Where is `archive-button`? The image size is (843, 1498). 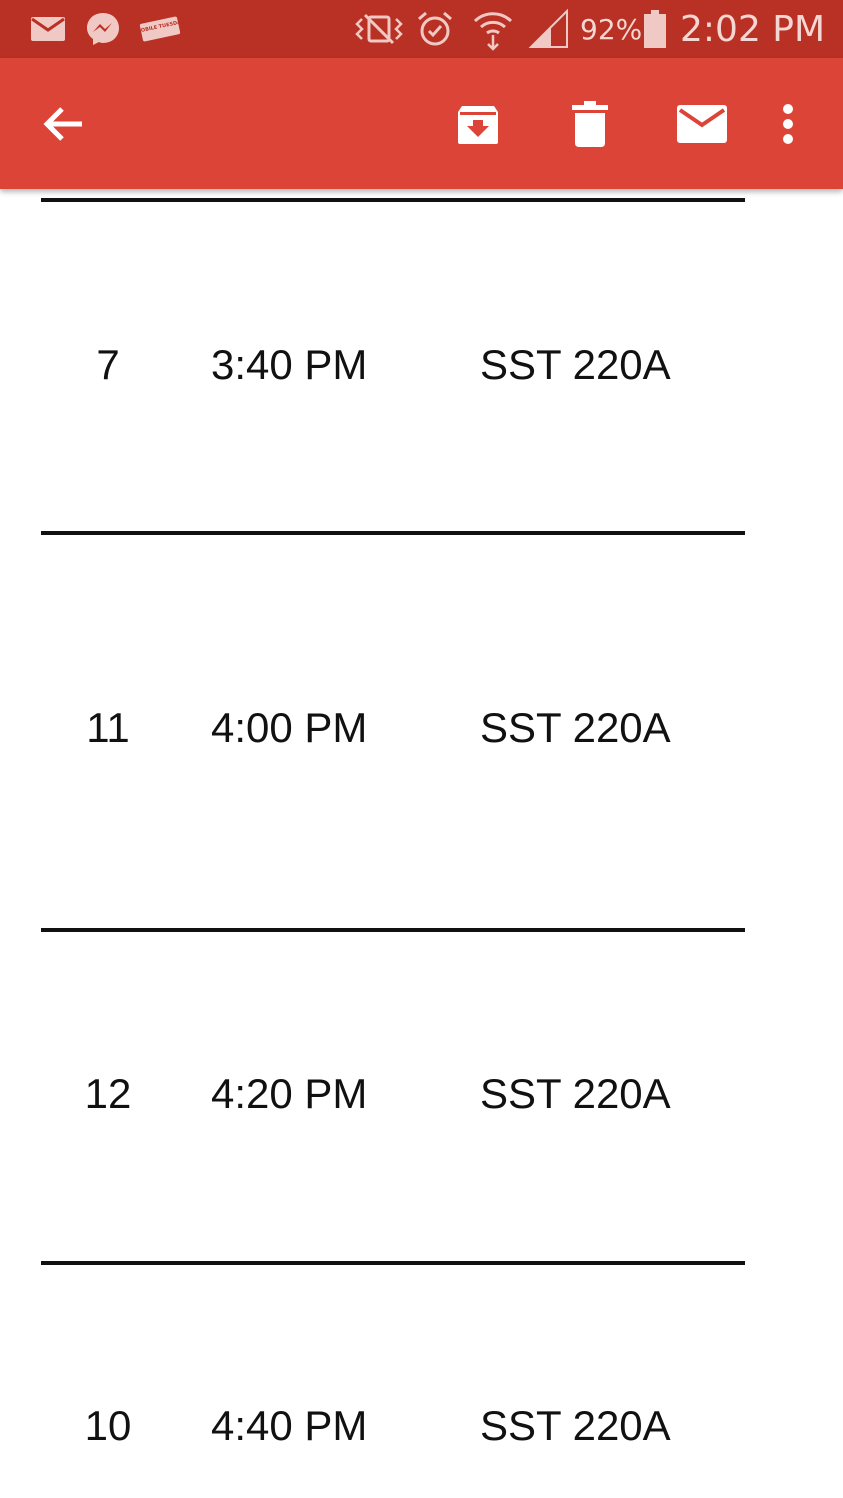 archive-button is located at coordinates (478, 123).